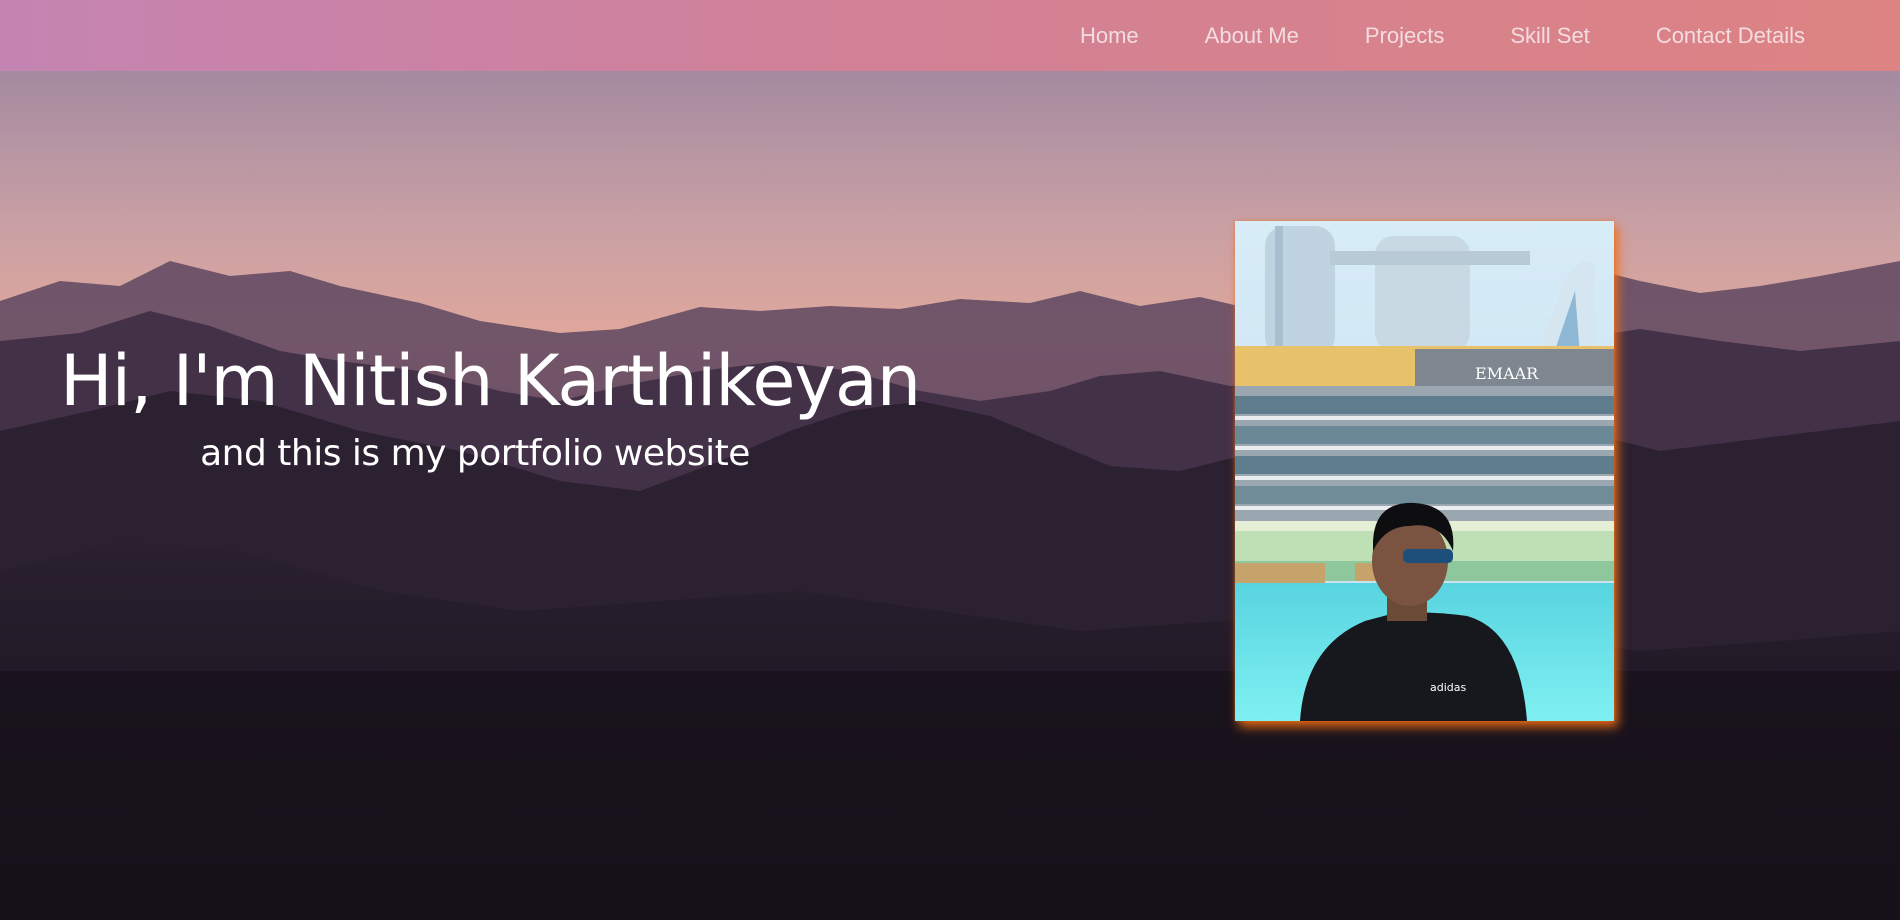 The image size is (1900, 920). I want to click on profile-photo: EMAAR adidas, so click(1424, 471).